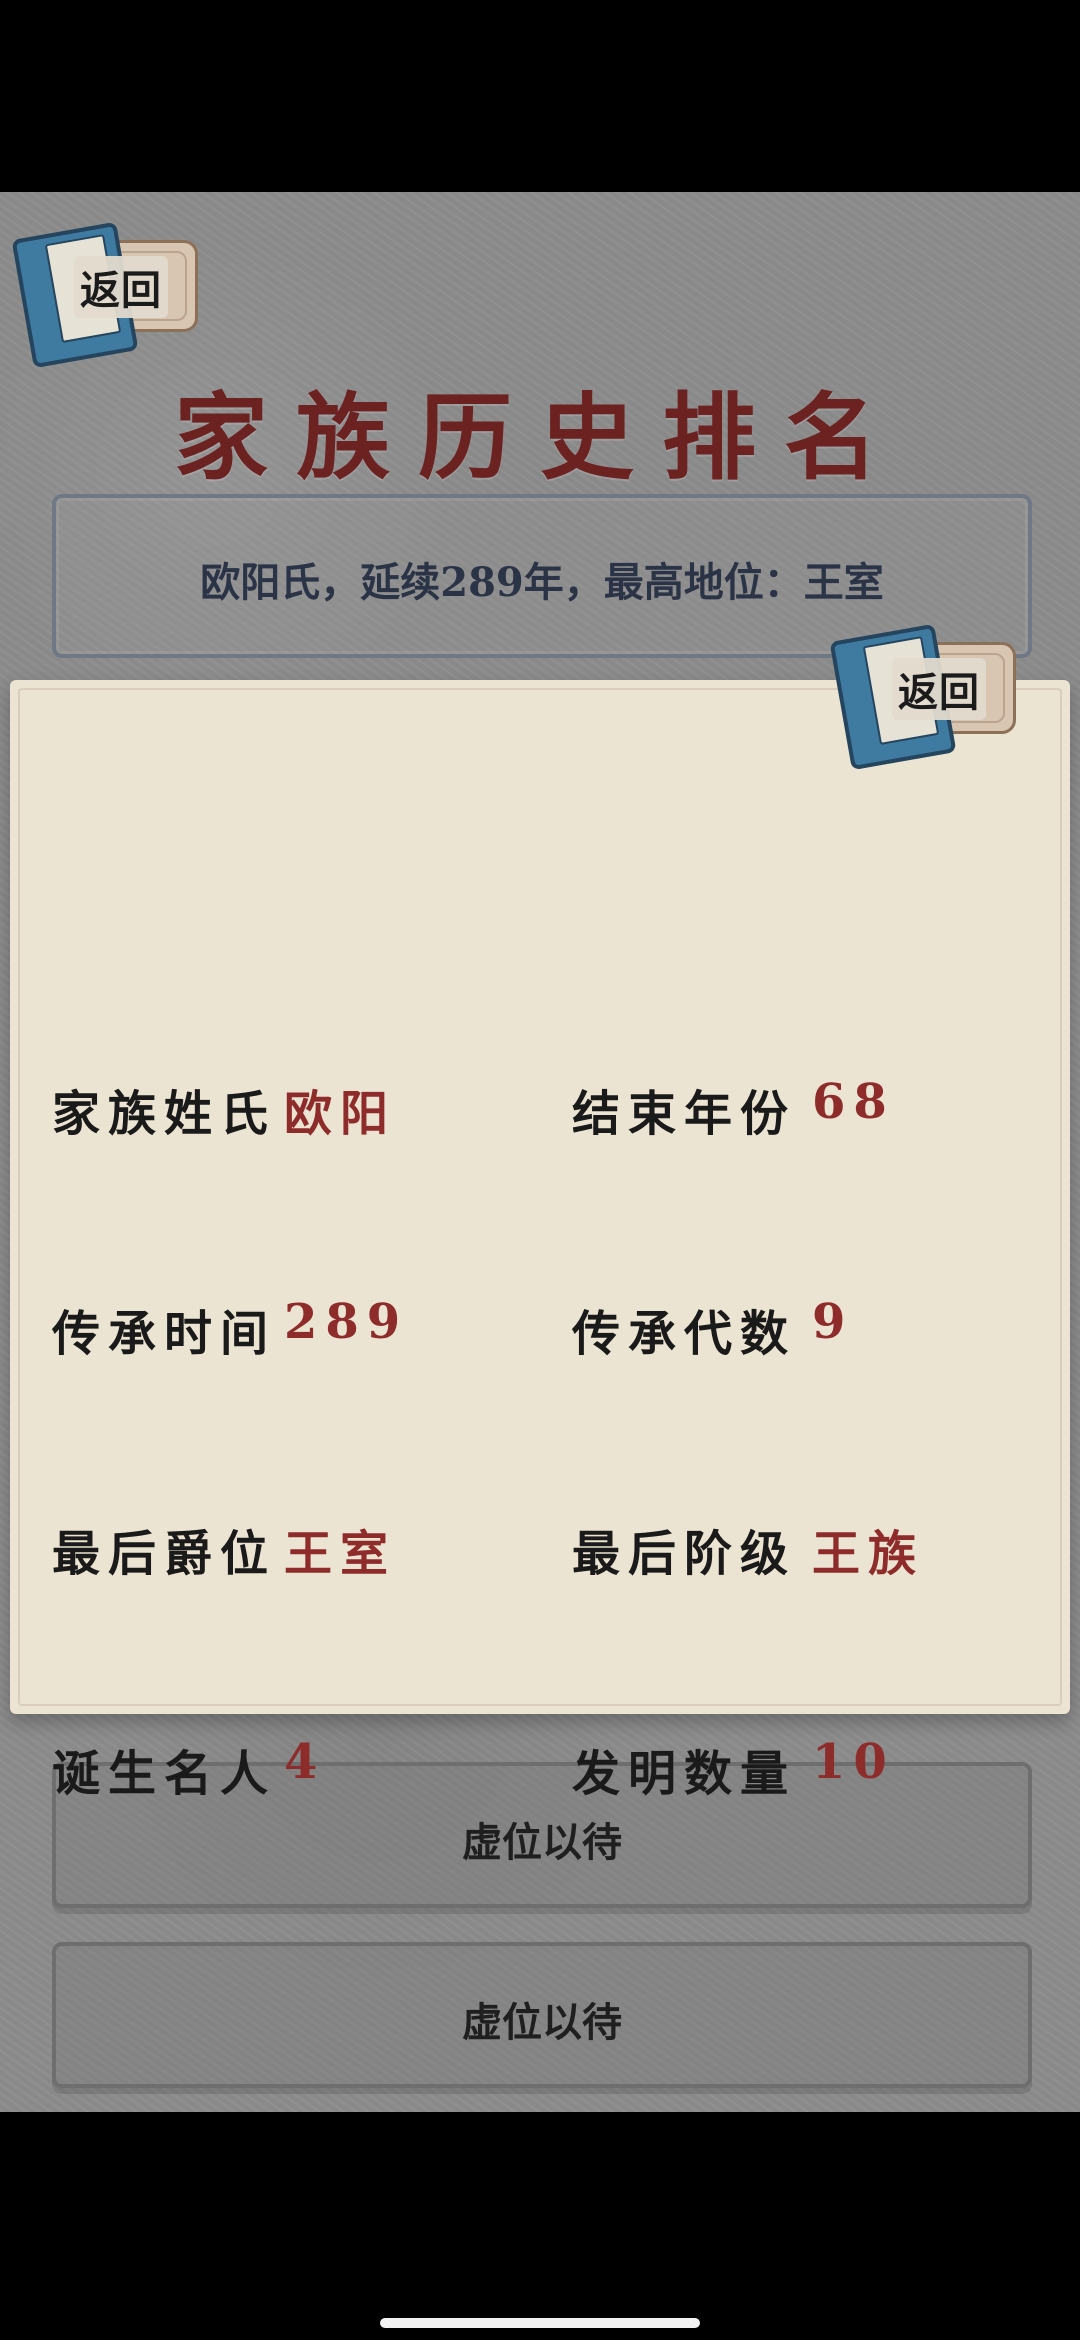 The height and width of the screenshot is (2340, 1080). What do you see at coordinates (164, 1774) in the screenshot?
I see `stat-label-famous-people: 诞生名人` at bounding box center [164, 1774].